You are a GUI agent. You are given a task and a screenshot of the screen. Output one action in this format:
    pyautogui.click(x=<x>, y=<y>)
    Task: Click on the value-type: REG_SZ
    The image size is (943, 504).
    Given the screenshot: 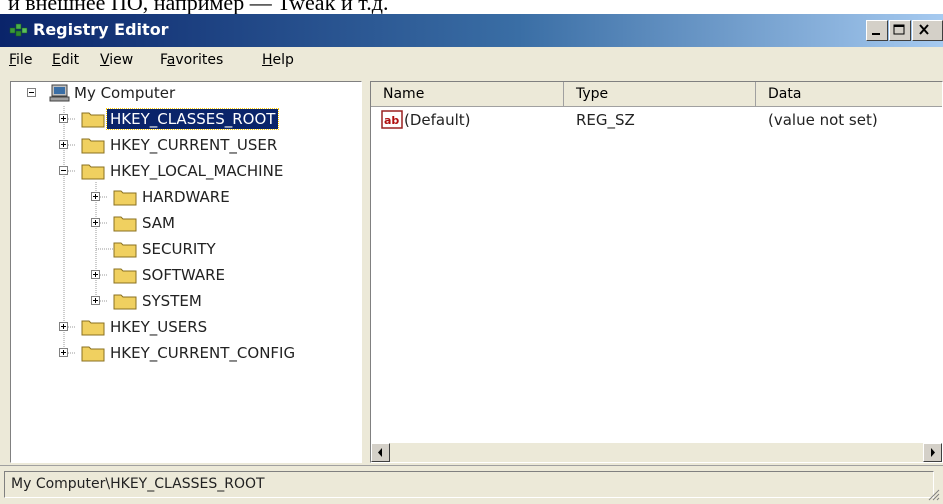 What is the action you would take?
    pyautogui.click(x=605, y=120)
    